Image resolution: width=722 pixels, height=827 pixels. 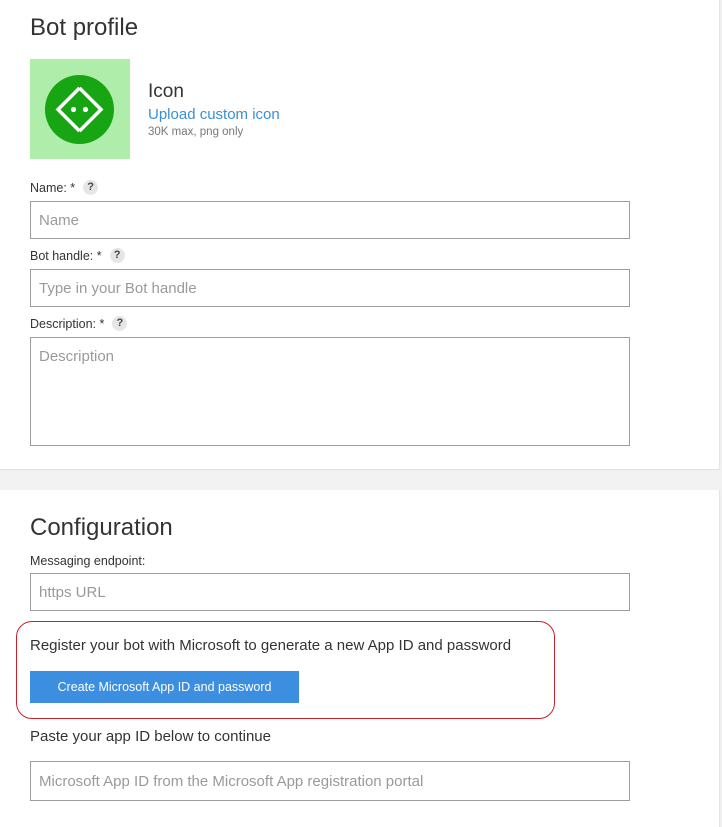 I want to click on bot-handle-input, so click(x=330, y=288).